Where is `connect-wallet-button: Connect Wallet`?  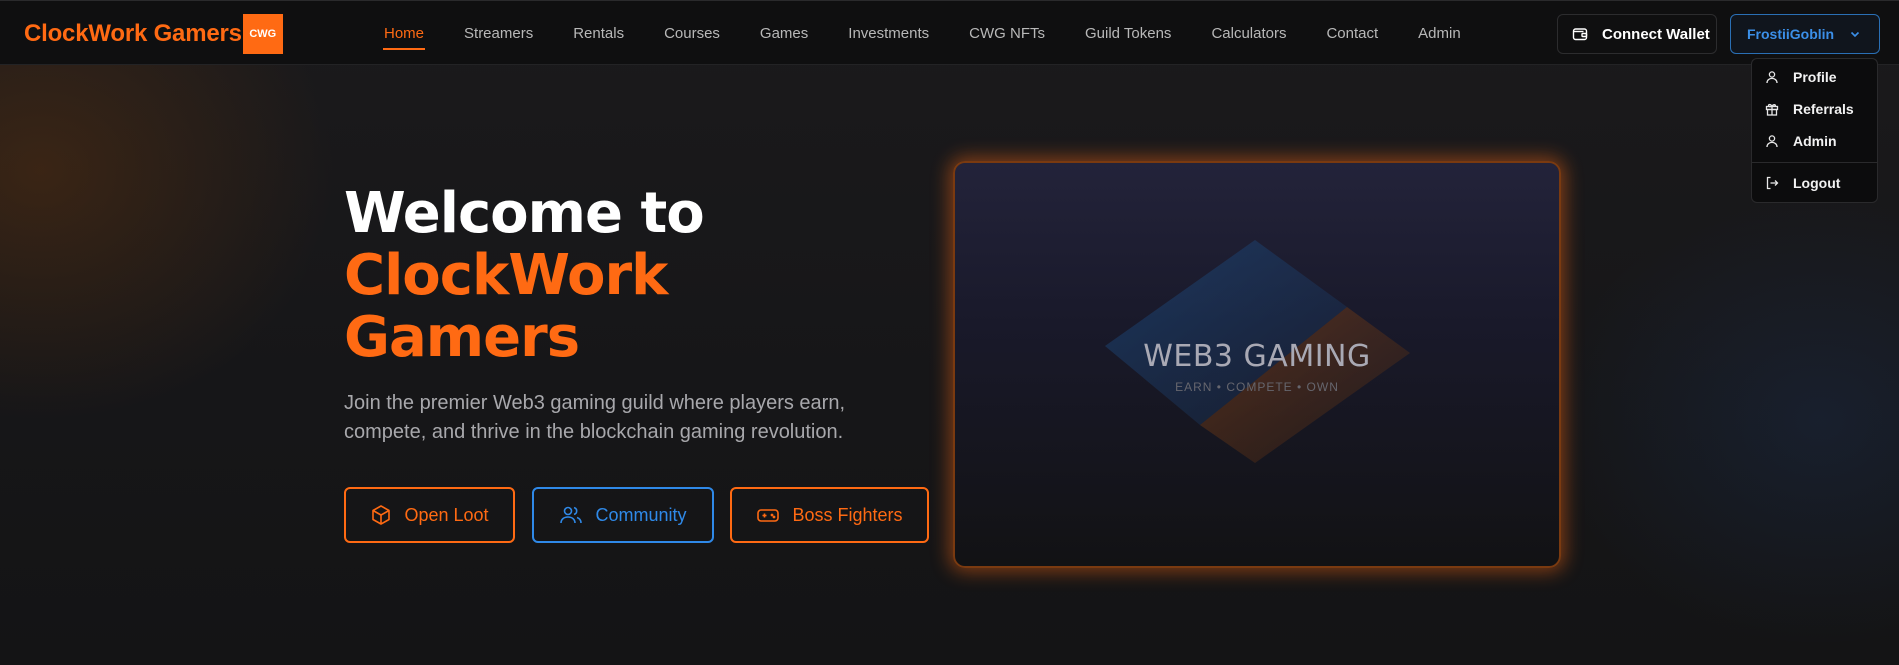 connect-wallet-button: Connect Wallet is located at coordinates (1637, 34).